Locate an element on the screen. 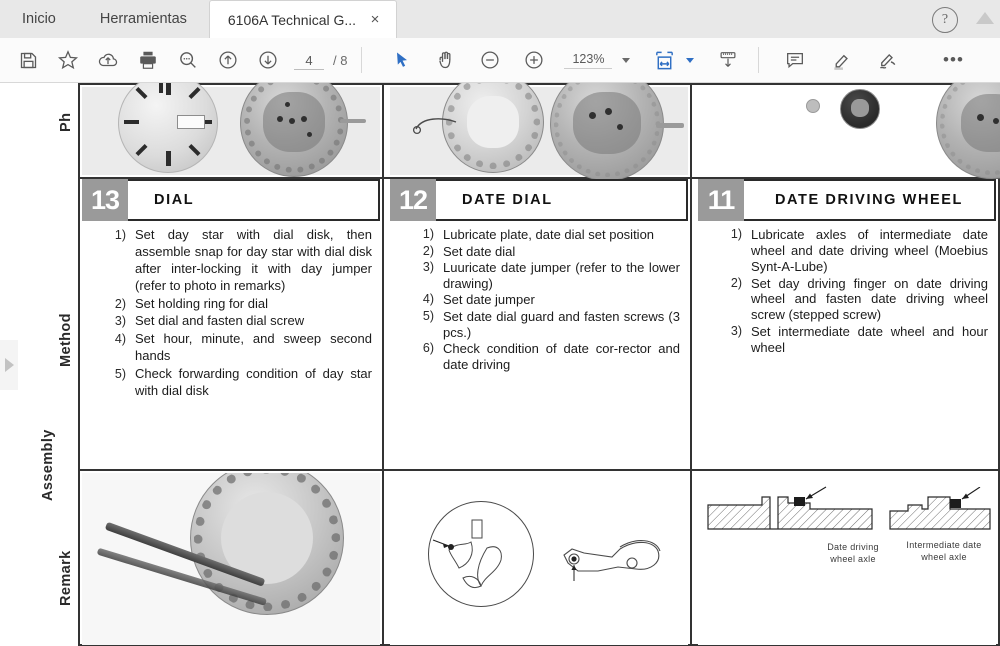 This screenshot has height=646, width=1000. list-item: 3) Set dial and fasten dial screw is located at coordinates (209, 321).